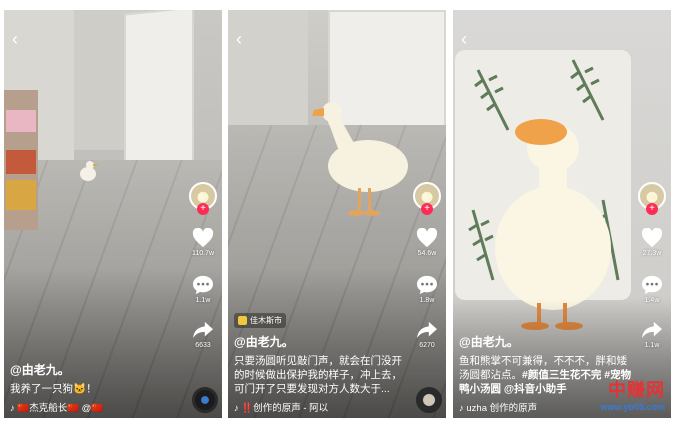 Image resolution: width=673 pixels, height=428 pixels. I want to click on comment-button: 1.1w, so click(203, 289).